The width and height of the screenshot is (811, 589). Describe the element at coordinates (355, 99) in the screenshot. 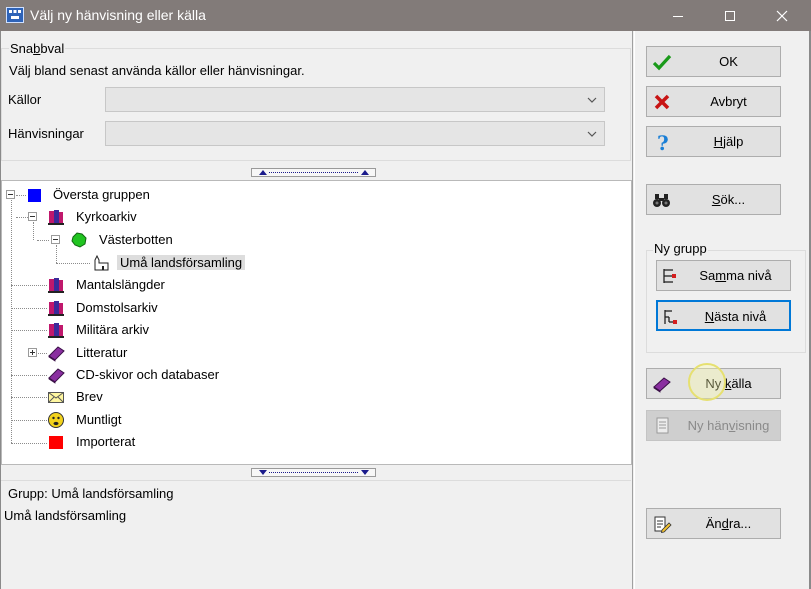

I see `kallor-dropdown` at that location.